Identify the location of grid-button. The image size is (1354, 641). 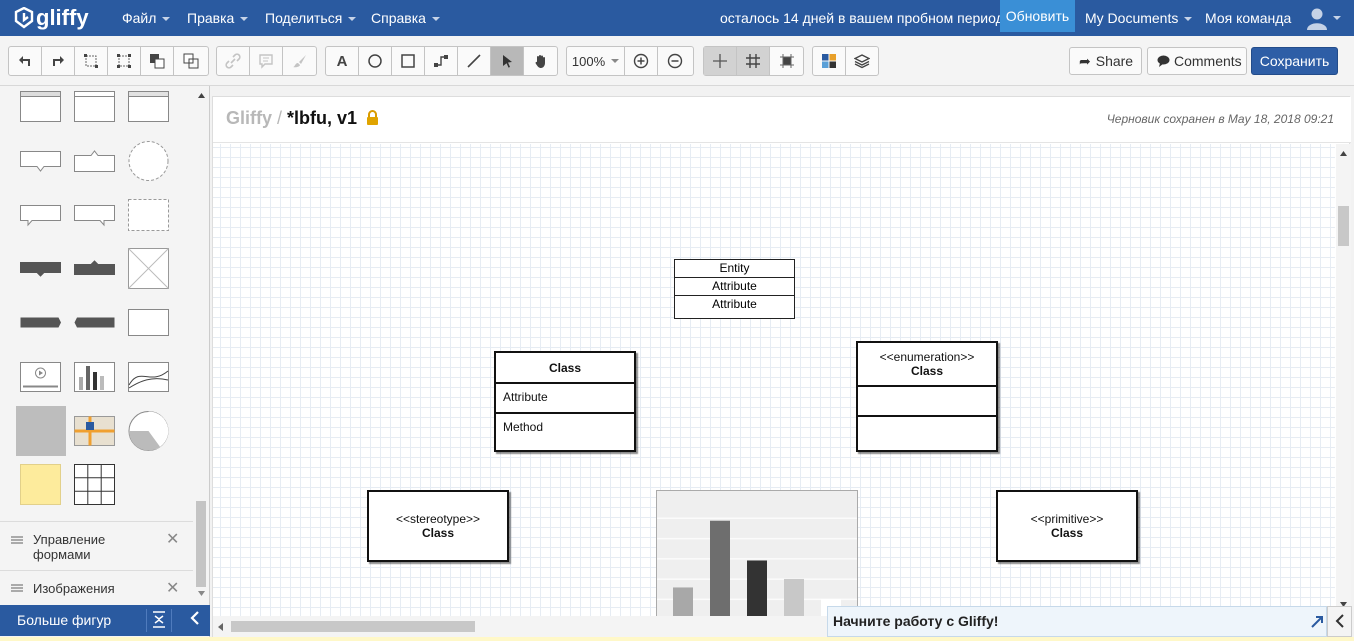
(753, 61).